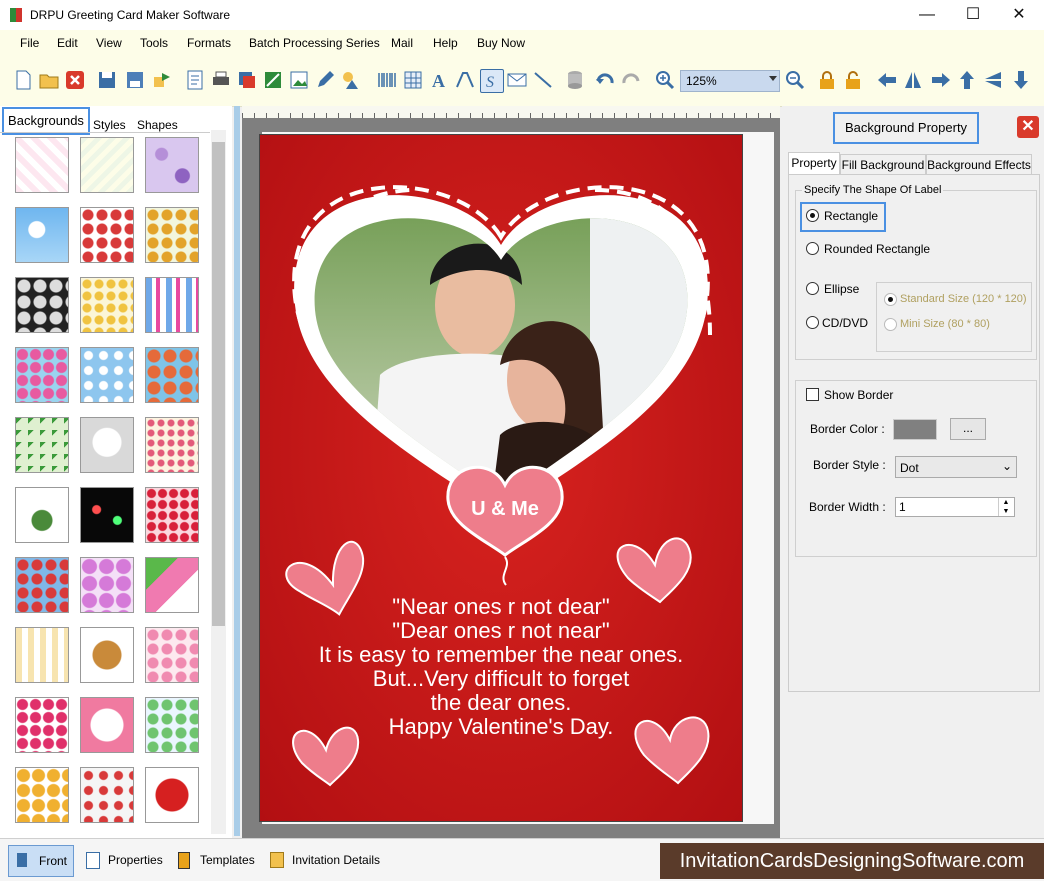  I want to click on print-icon, so click(221, 80).